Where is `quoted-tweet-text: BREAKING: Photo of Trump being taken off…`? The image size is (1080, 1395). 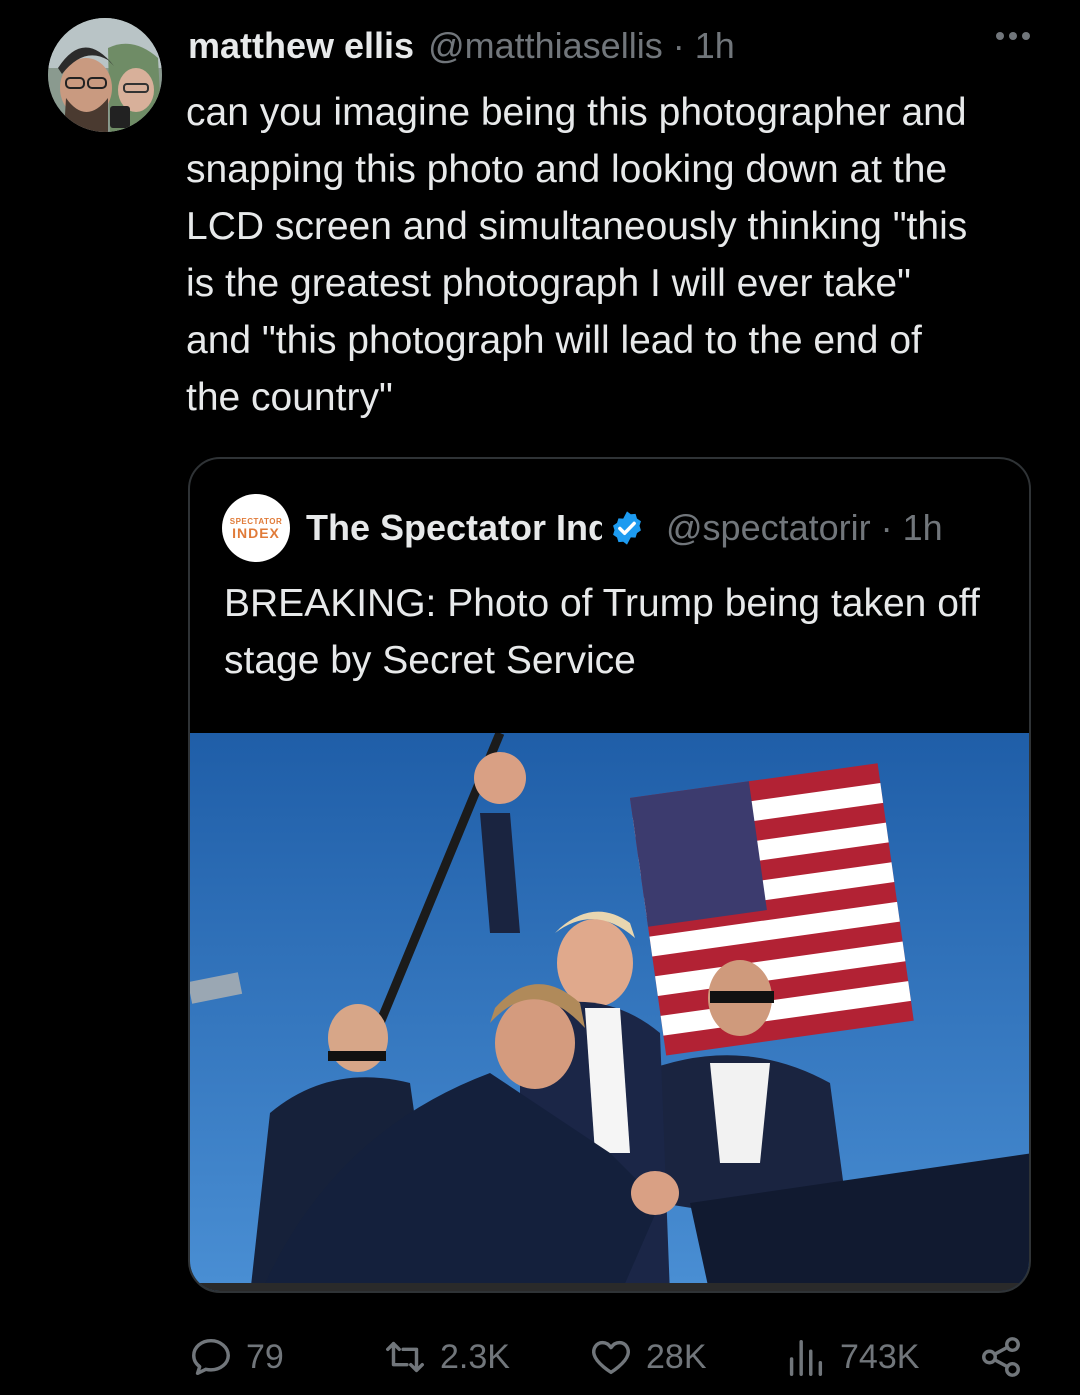 quoted-tweet-text: BREAKING: Photo of Trump being taken off… is located at coordinates (602, 632).